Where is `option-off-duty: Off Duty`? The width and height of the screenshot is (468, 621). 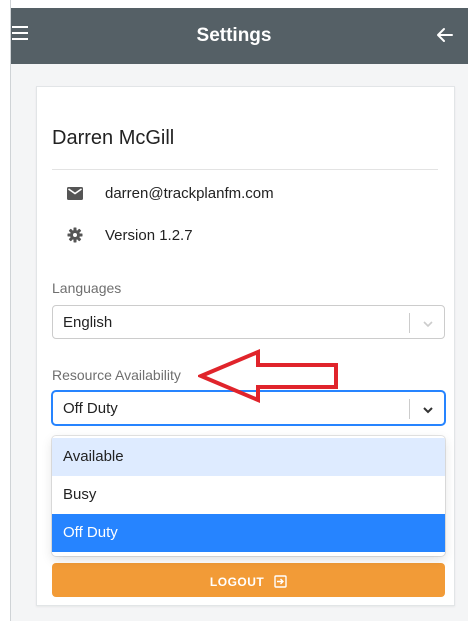
option-off-duty: Off Duty is located at coordinates (248, 533).